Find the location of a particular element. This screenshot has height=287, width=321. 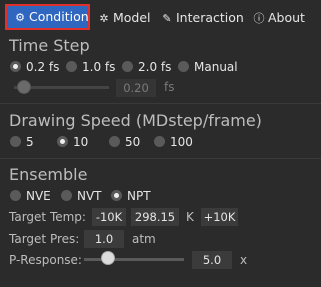

p-response-unit: x is located at coordinates (244, 260).